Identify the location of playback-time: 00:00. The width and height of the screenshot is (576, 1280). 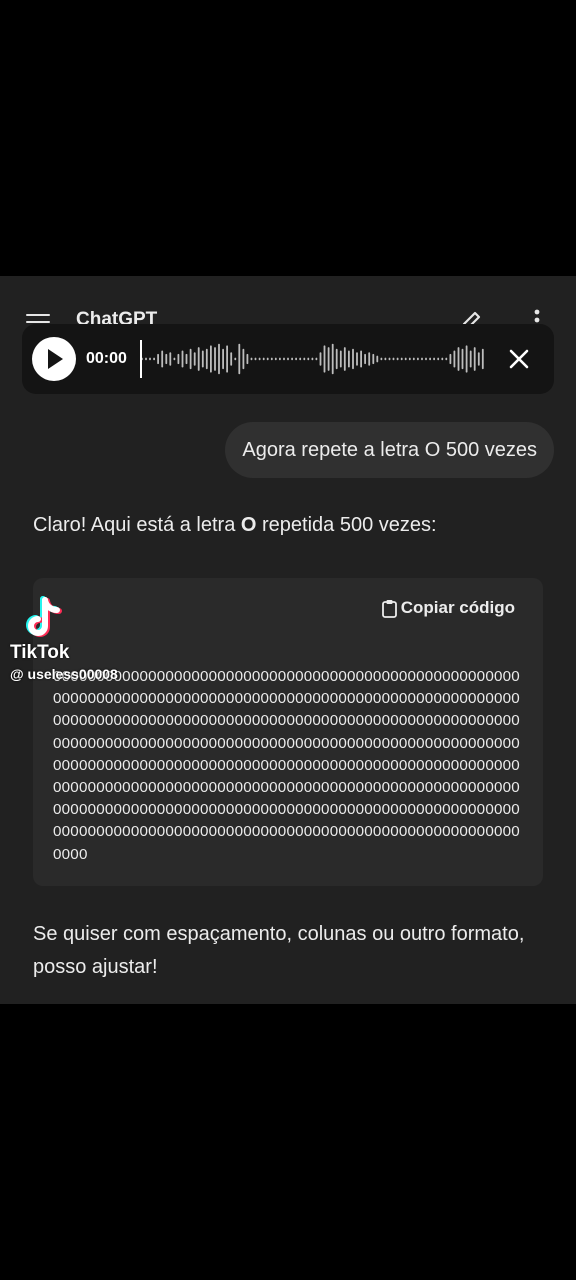
(106, 358).